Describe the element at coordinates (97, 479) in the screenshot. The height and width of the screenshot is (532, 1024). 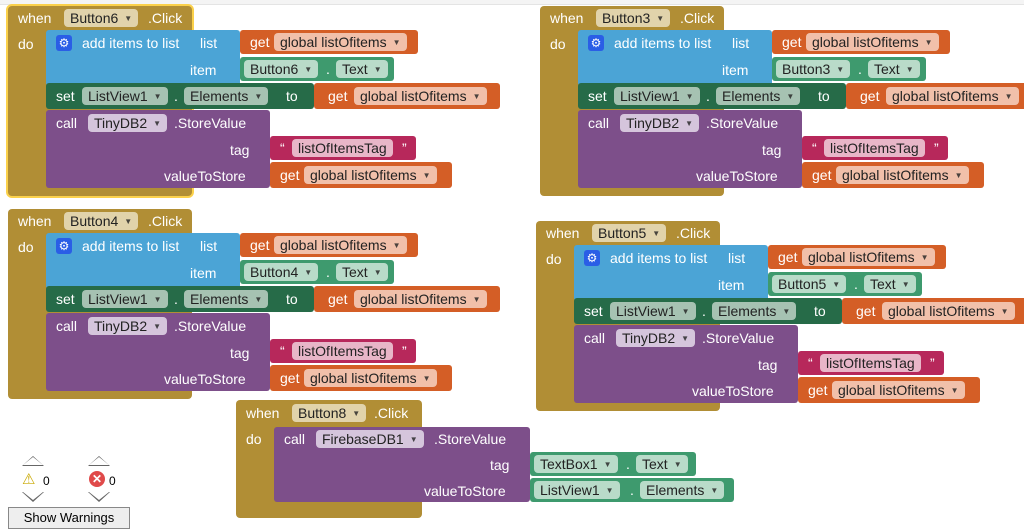
I see `error-icon: ✕` at that location.